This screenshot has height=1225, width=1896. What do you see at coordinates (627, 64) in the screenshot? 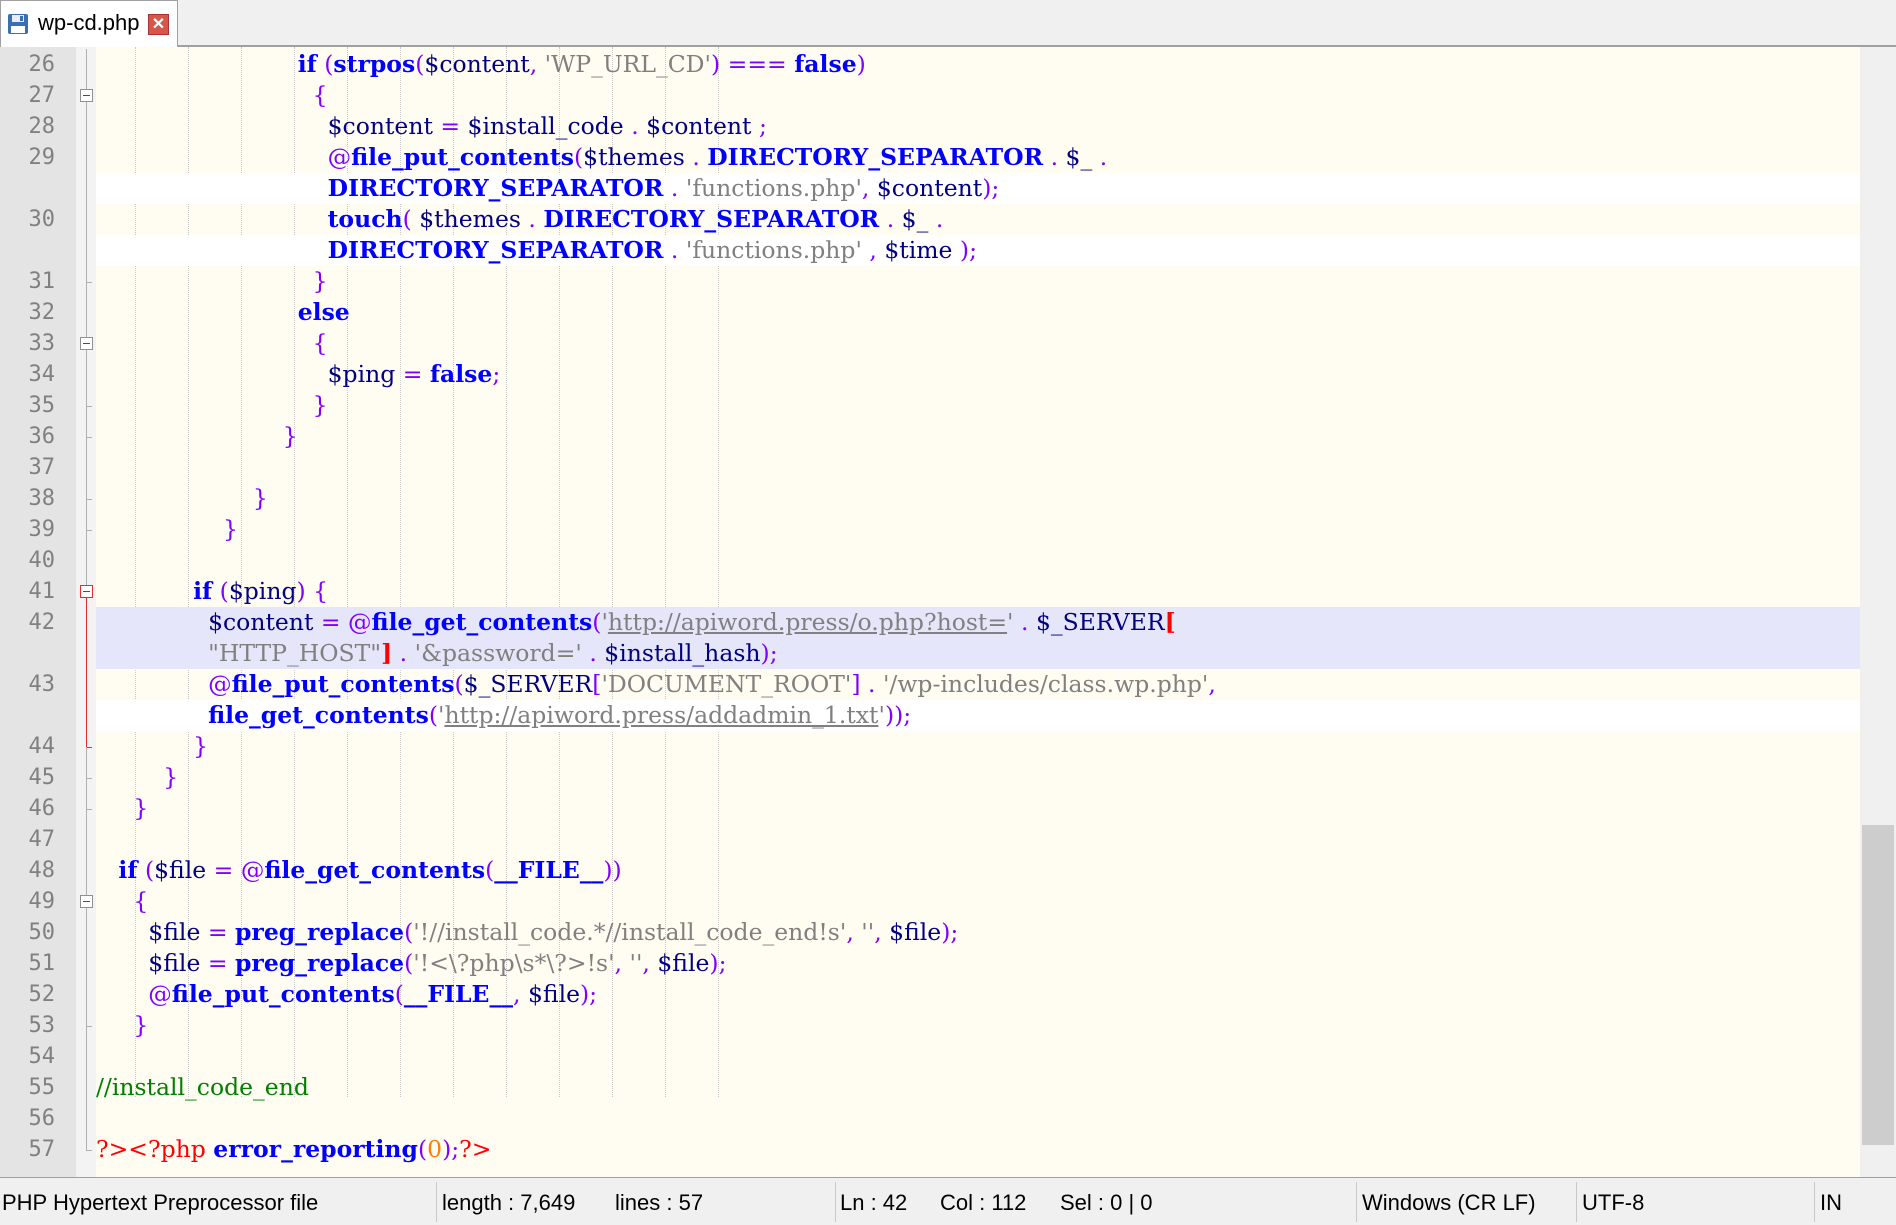
I see `code-token: 'WP_URL_CD'` at bounding box center [627, 64].